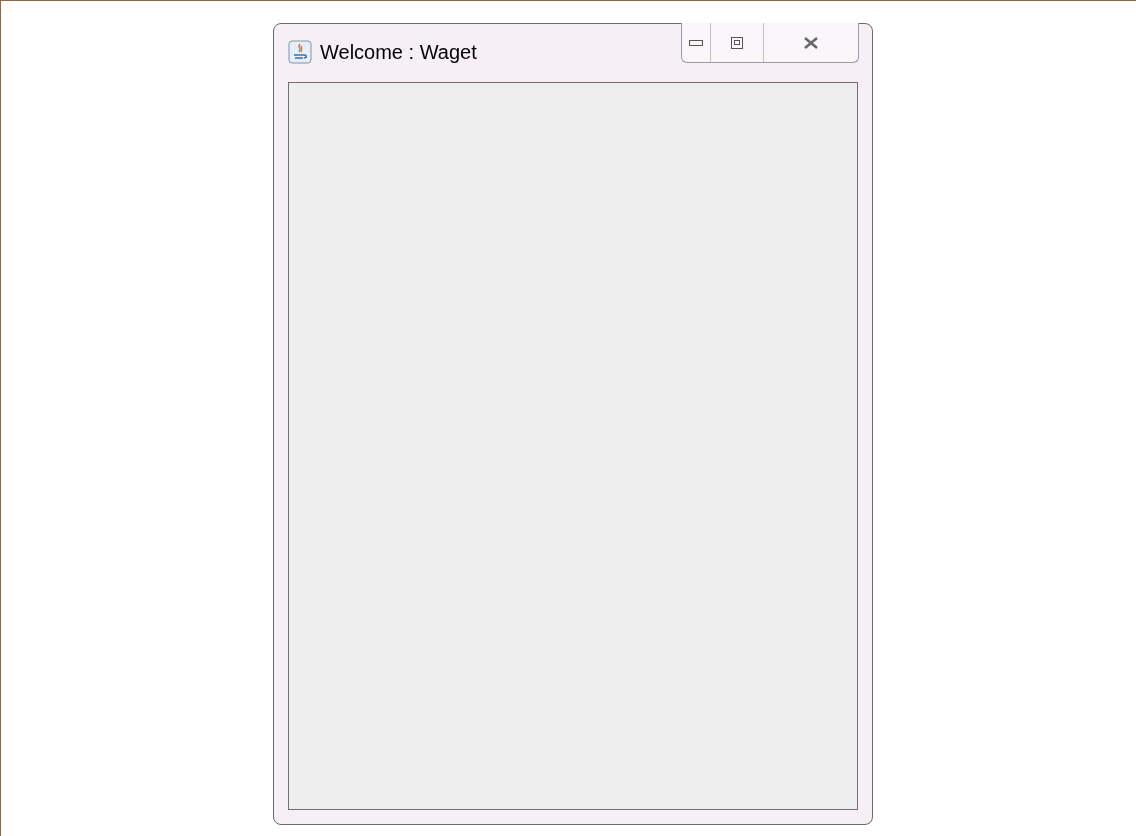 The height and width of the screenshot is (836, 1136). Describe the element at coordinates (300, 52) in the screenshot. I see `app-icon` at that location.